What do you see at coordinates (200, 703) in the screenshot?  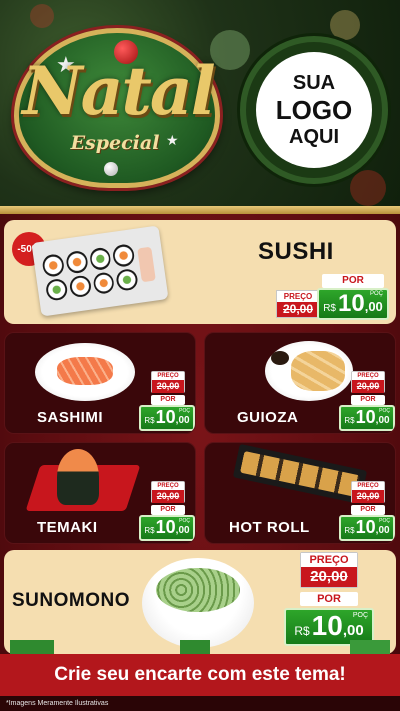 I see `disclaimer-text: *Imagens Meramente Ilustrativas` at bounding box center [200, 703].